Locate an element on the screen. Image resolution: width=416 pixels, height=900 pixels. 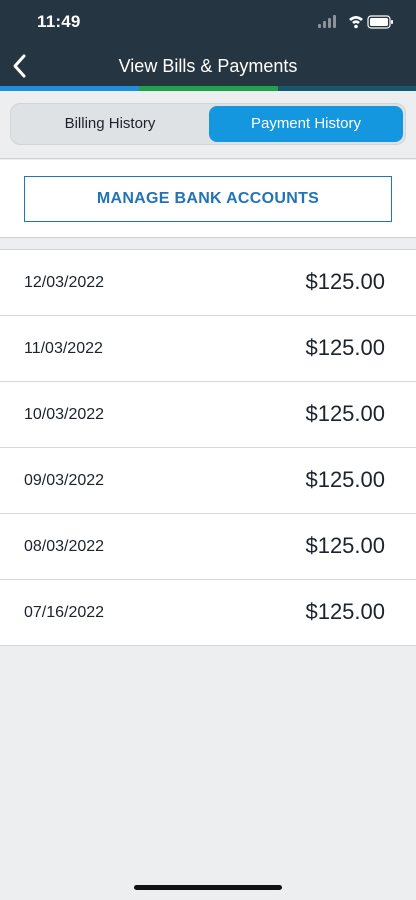
home-indicator is located at coordinates (208, 887).